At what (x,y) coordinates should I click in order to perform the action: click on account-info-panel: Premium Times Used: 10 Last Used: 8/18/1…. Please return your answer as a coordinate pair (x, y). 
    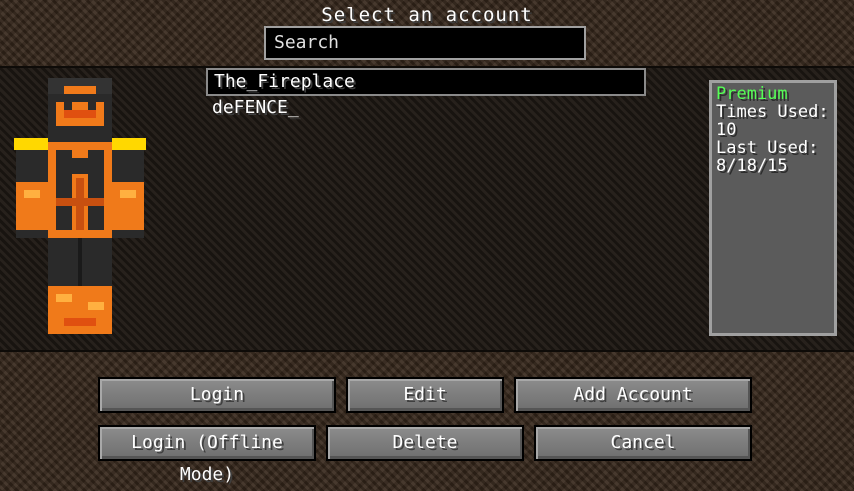
    Looking at the image, I should click on (773, 208).